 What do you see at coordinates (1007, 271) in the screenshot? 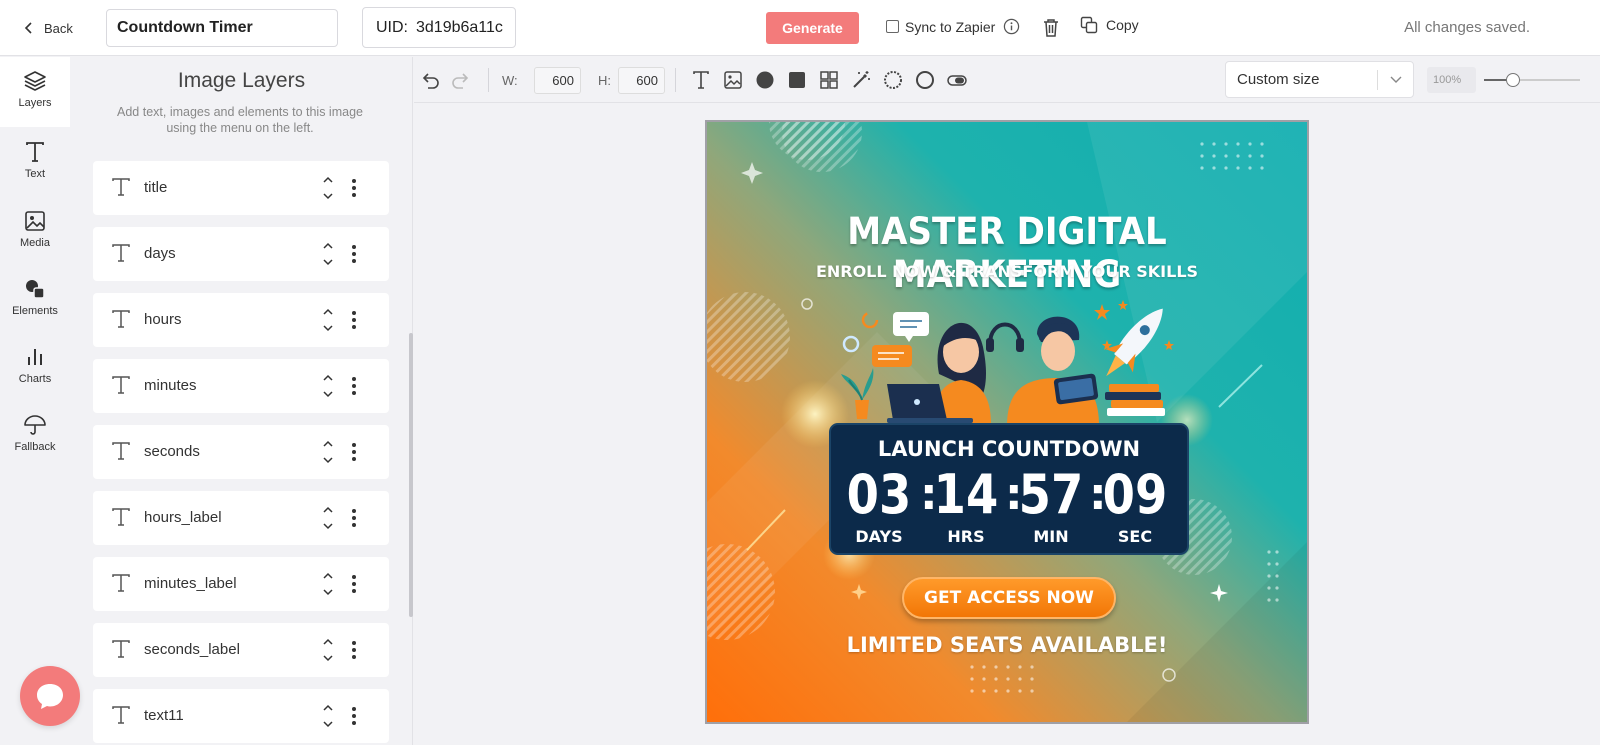
I see `poster-subtitle: ENROLL NOW & TRANSFORM YOUR SKILLS` at bounding box center [1007, 271].